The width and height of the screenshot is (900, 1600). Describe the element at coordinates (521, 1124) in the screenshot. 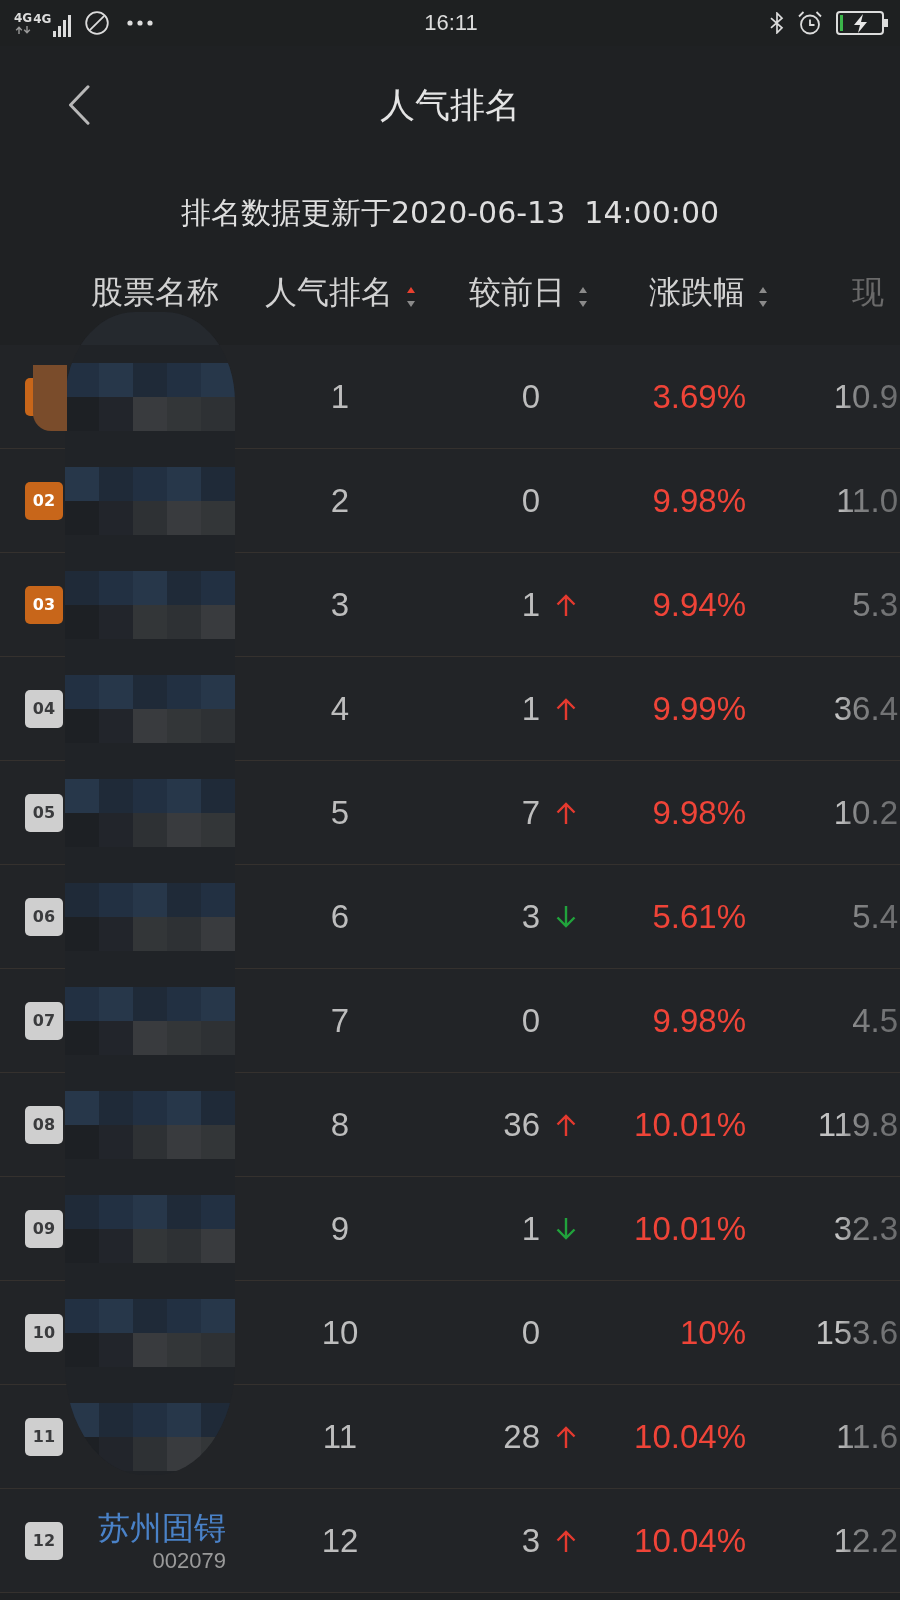

I see `change-value: 36` at that location.